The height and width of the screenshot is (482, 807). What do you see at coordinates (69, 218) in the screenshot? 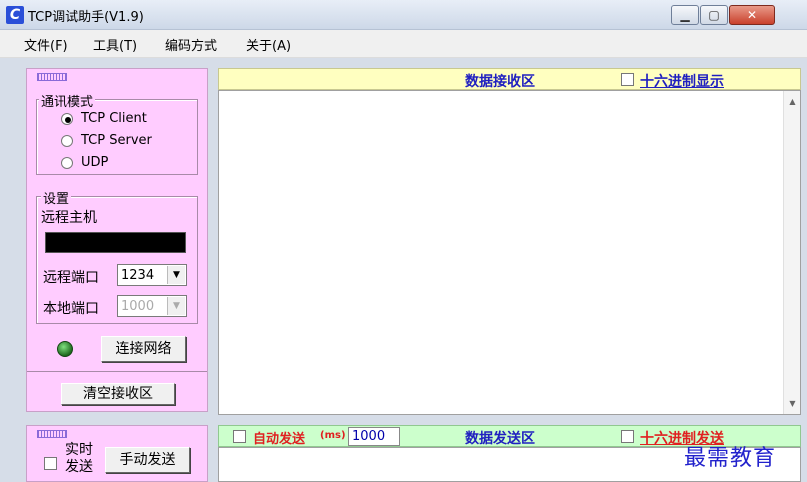
I see `remote-host-label: 远程主机` at bounding box center [69, 218].